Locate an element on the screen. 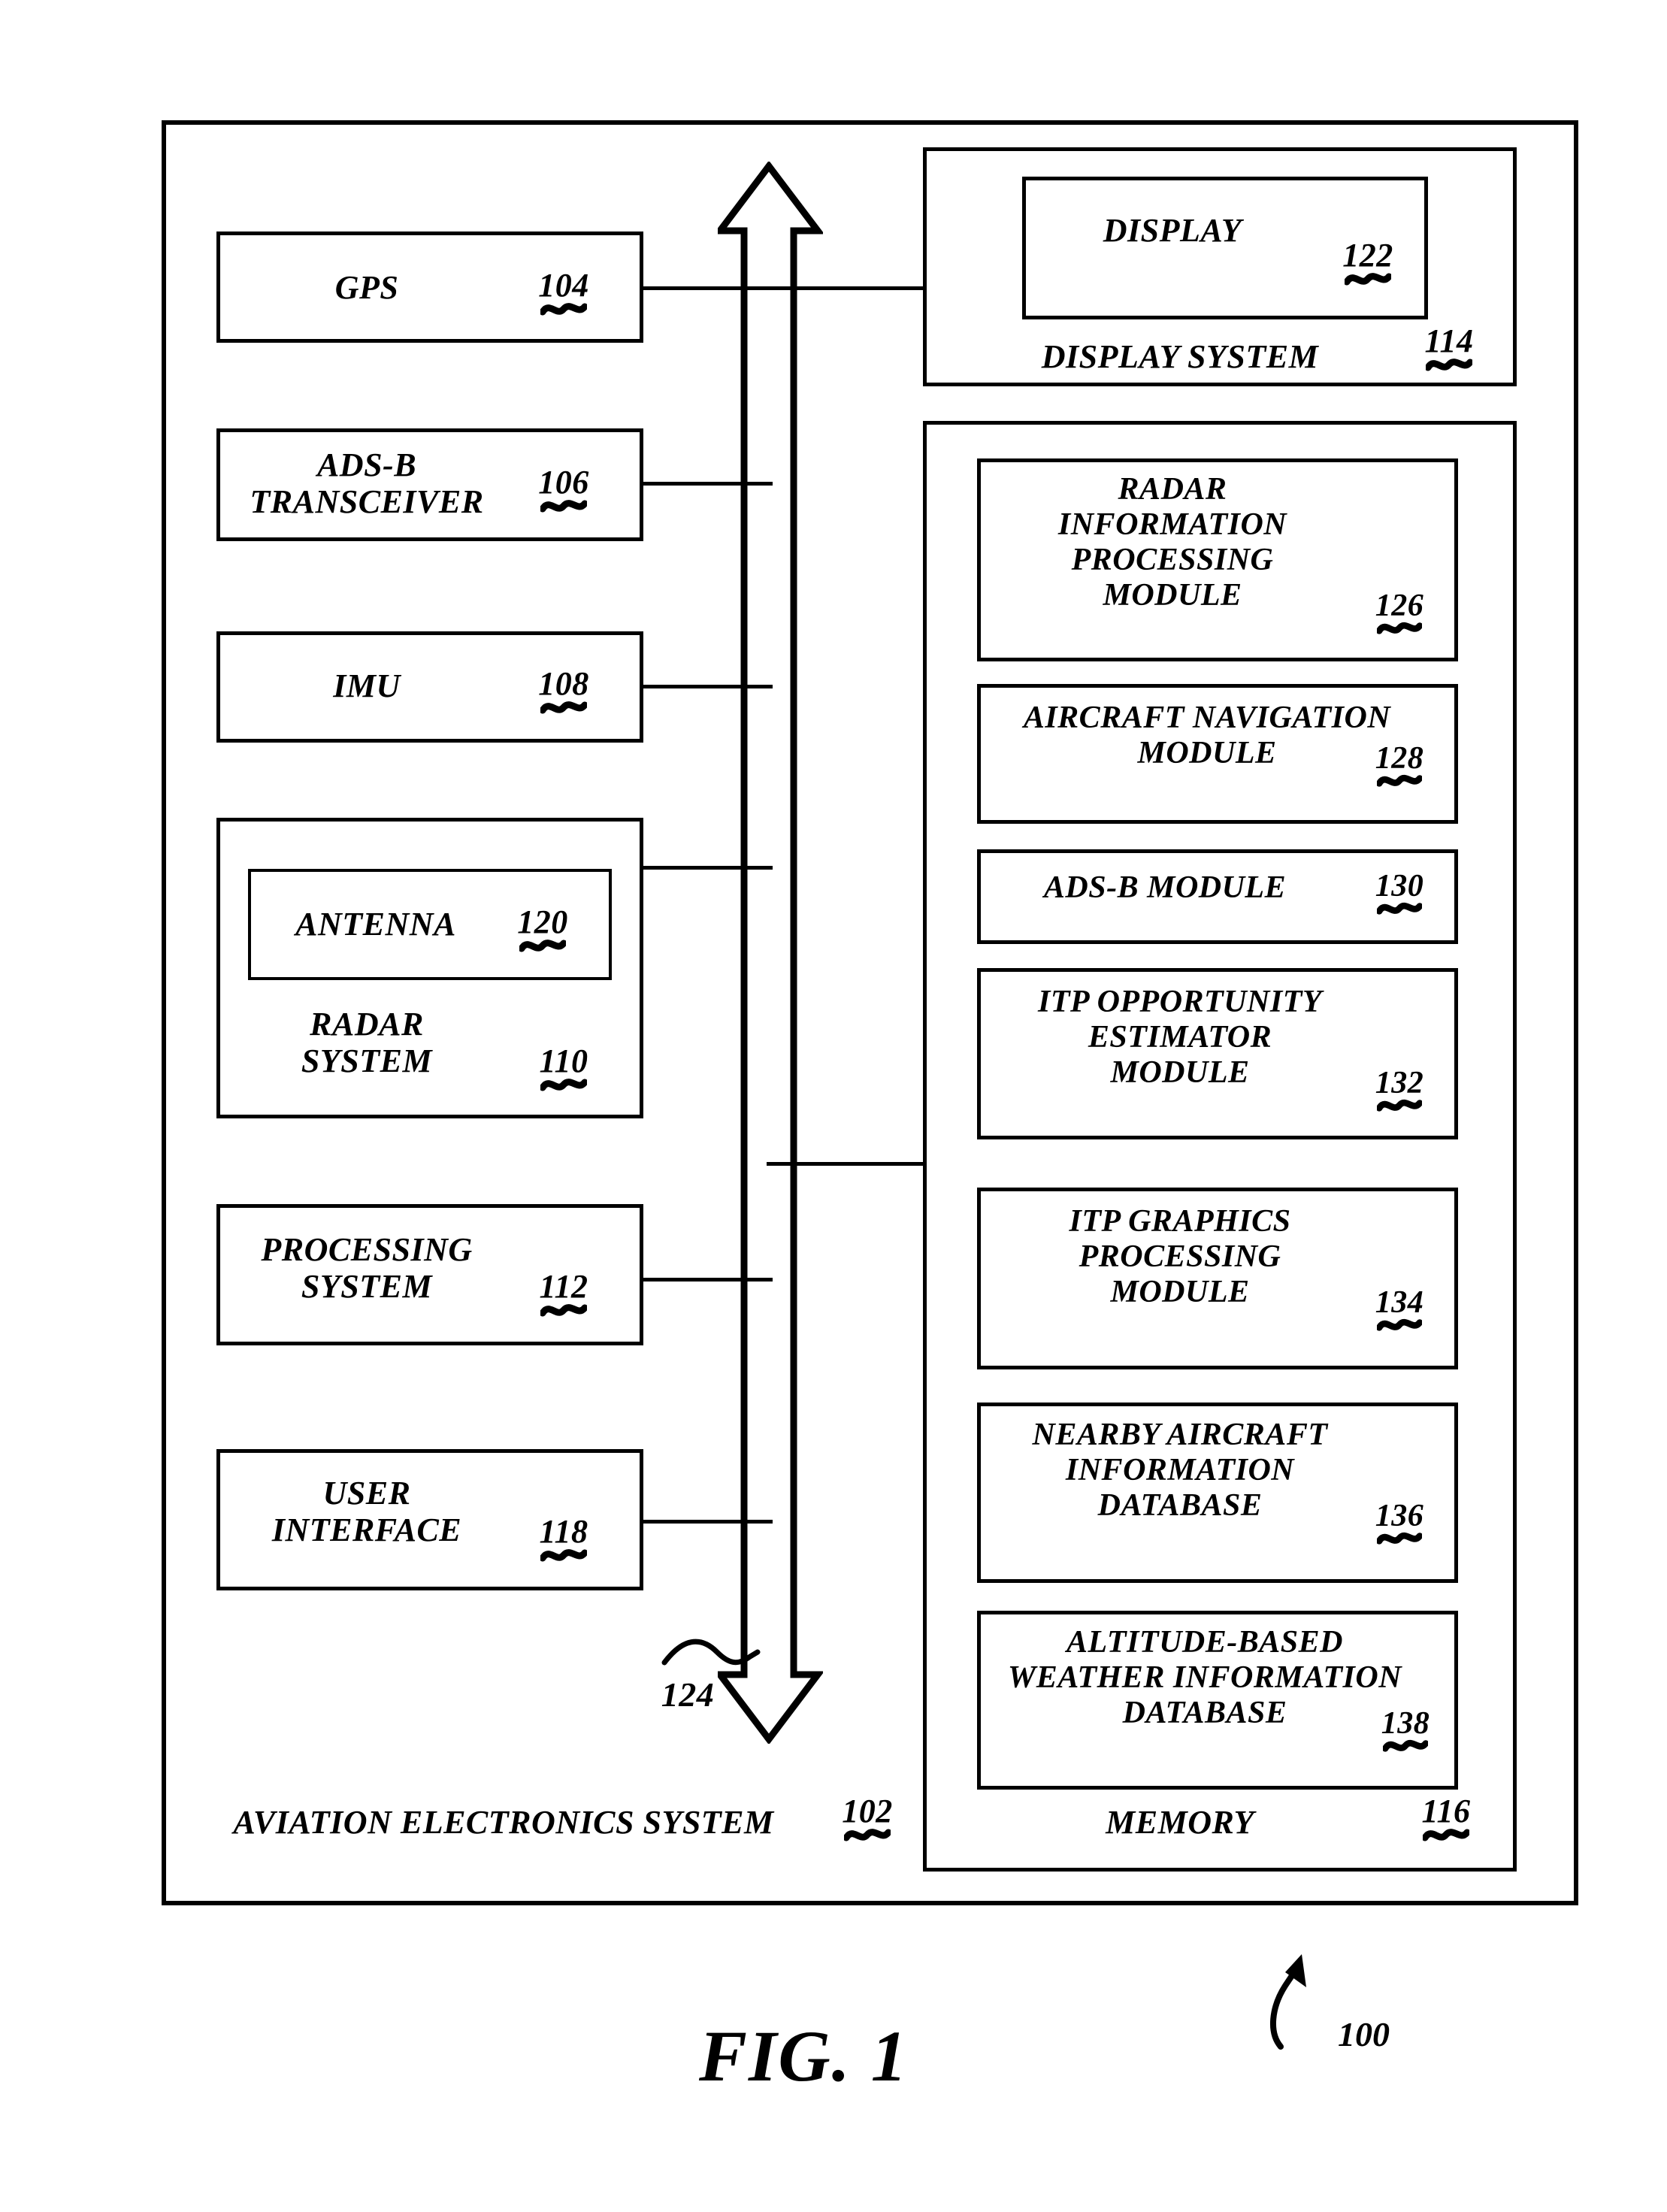 This screenshot has width=1667, height=2212. itp-graphics-processing-module-label: ITP GRAPHICS PROCESSING MODULE is located at coordinates (1180, 1257).